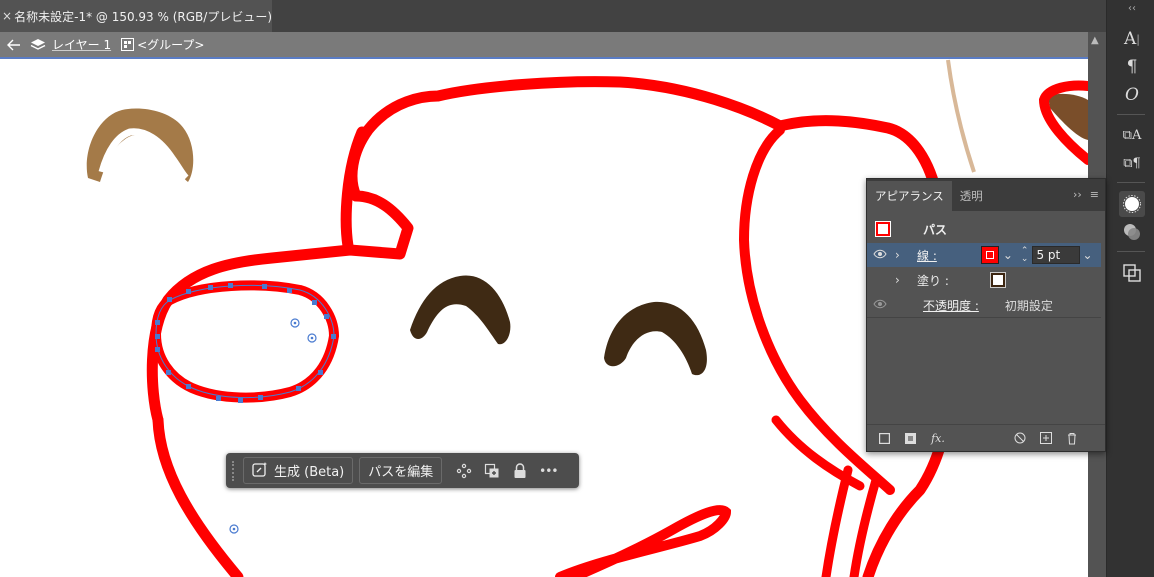 The image size is (1154, 577). What do you see at coordinates (309, 472) in the screenshot?
I see `generate-label: 生成 (Beta)` at bounding box center [309, 472].